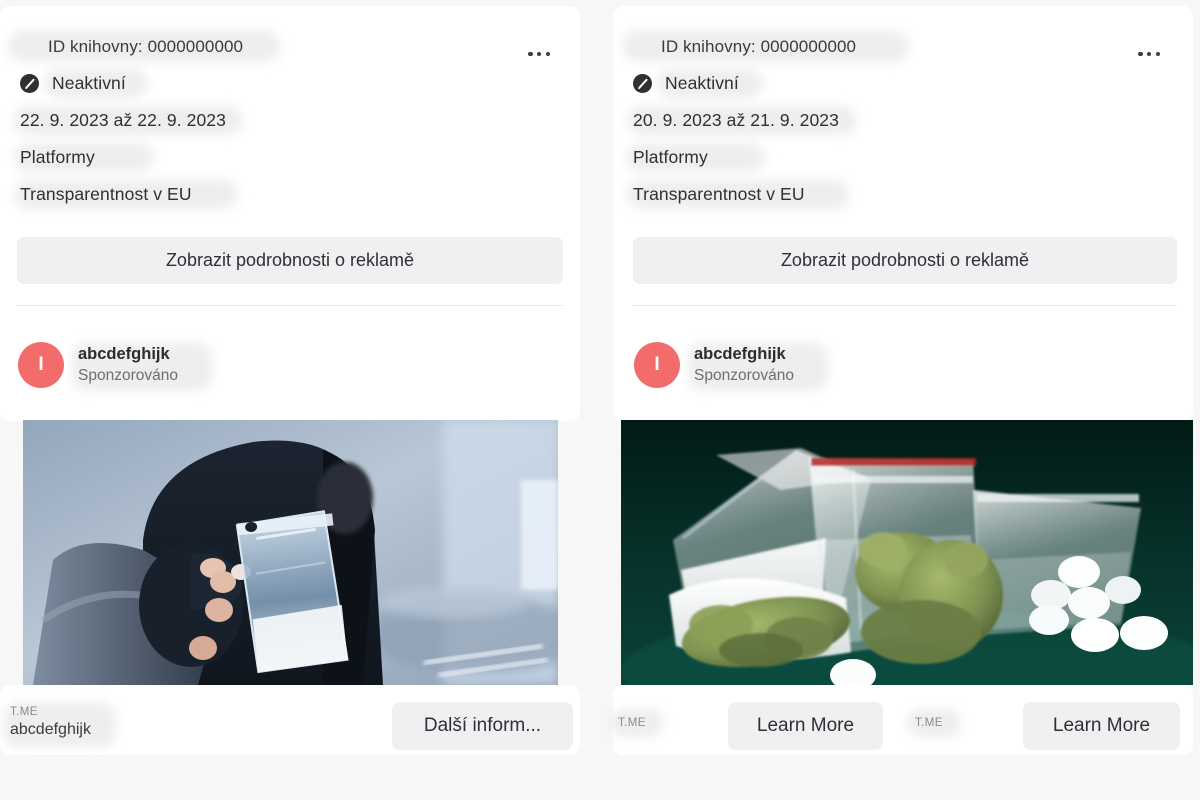  What do you see at coordinates (1101, 726) in the screenshot?
I see `cta-button-right-2: Learn More` at bounding box center [1101, 726].